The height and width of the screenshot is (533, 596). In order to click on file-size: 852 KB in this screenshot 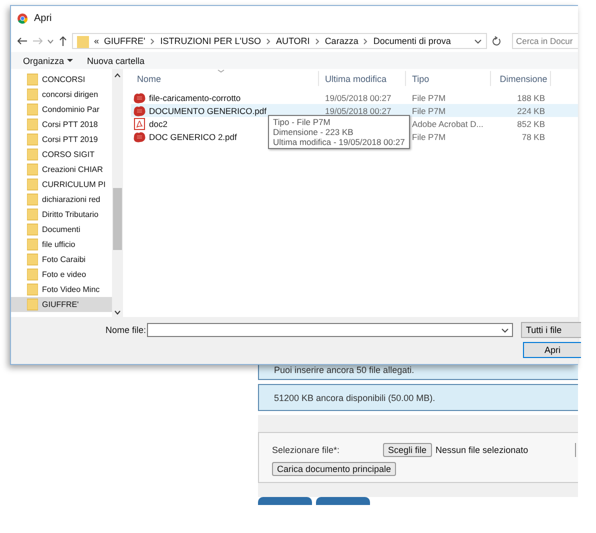, I will do `click(531, 123)`.